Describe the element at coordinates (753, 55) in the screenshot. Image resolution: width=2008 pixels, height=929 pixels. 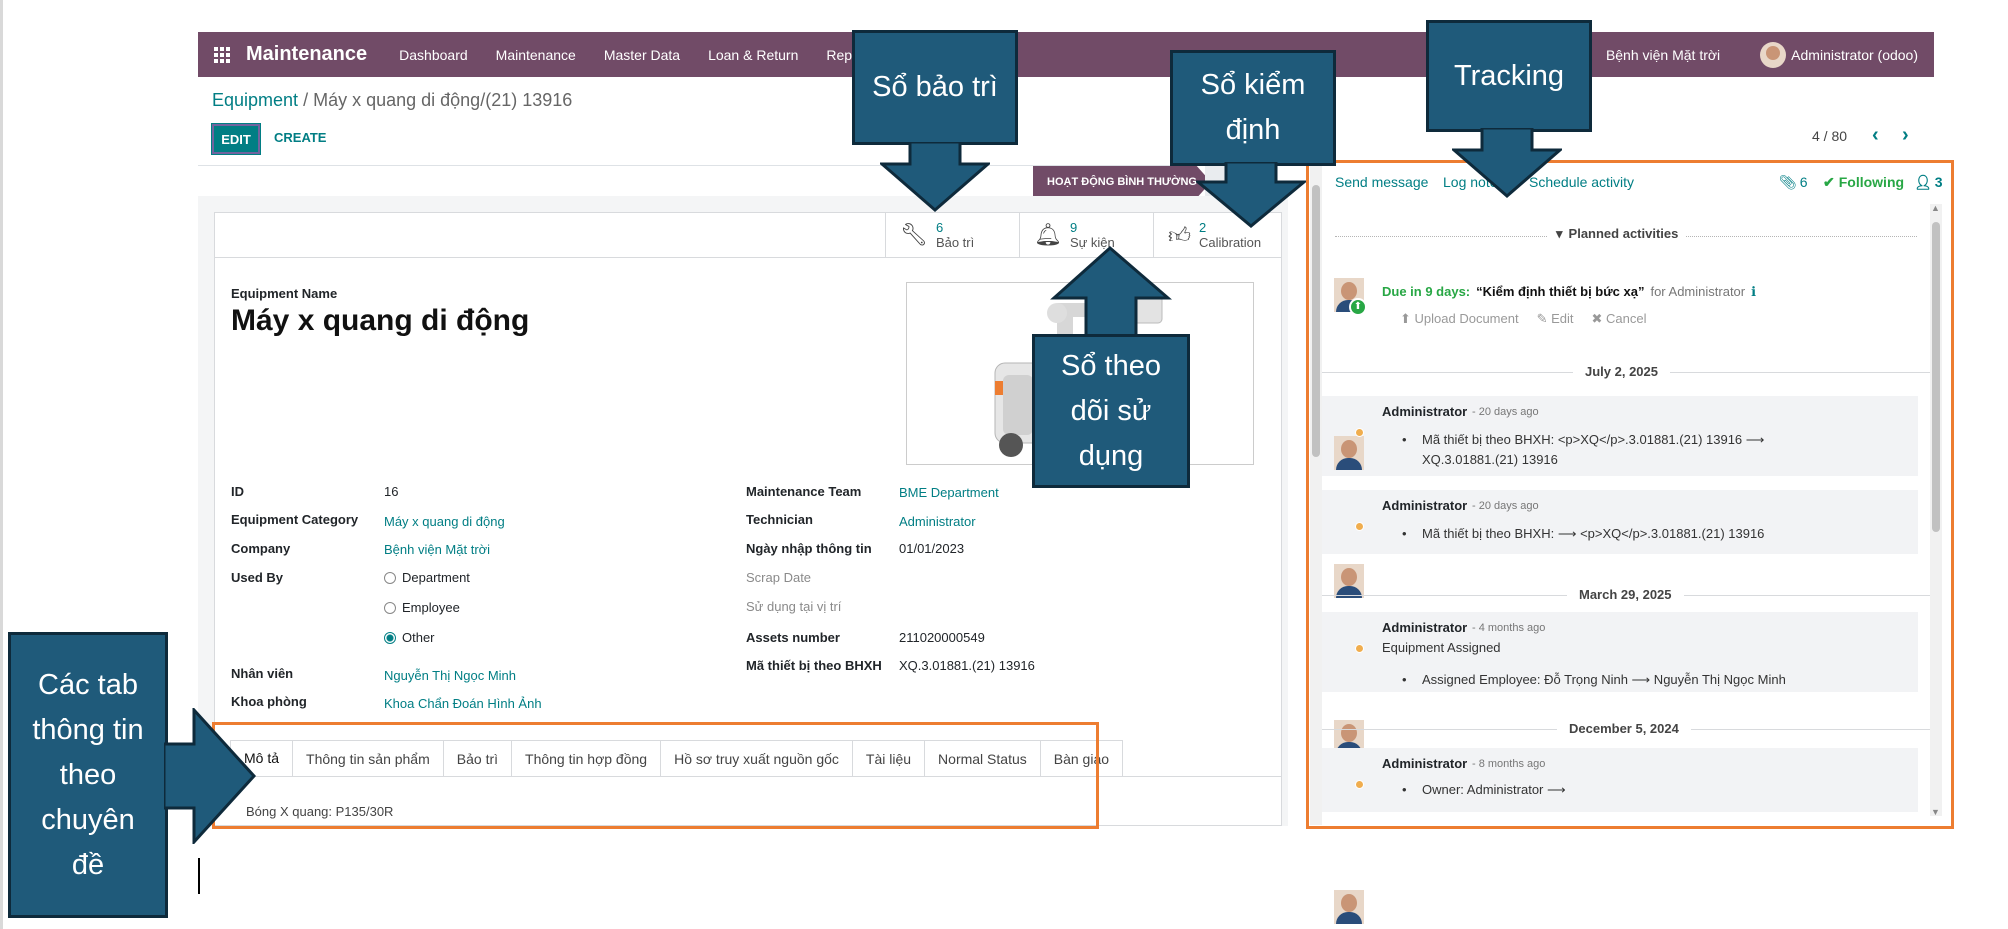
I see `menu-loan-return: Loan & Return` at that location.